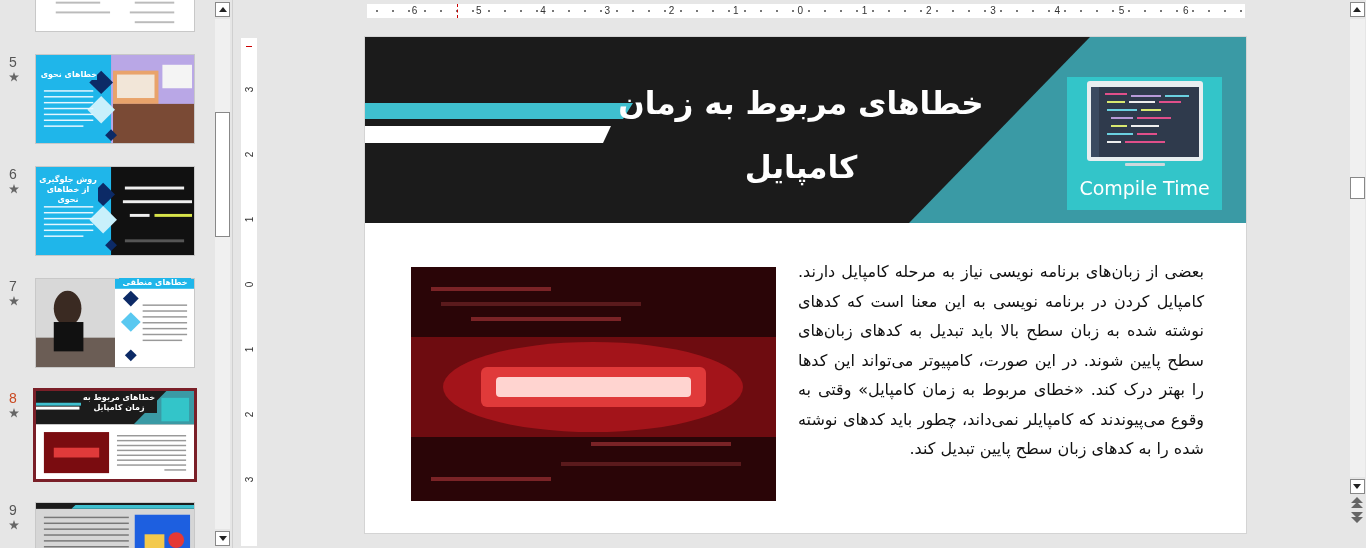 This screenshot has height=548, width=1366. What do you see at coordinates (13, 286) in the screenshot?
I see `slide-number: 7` at bounding box center [13, 286].